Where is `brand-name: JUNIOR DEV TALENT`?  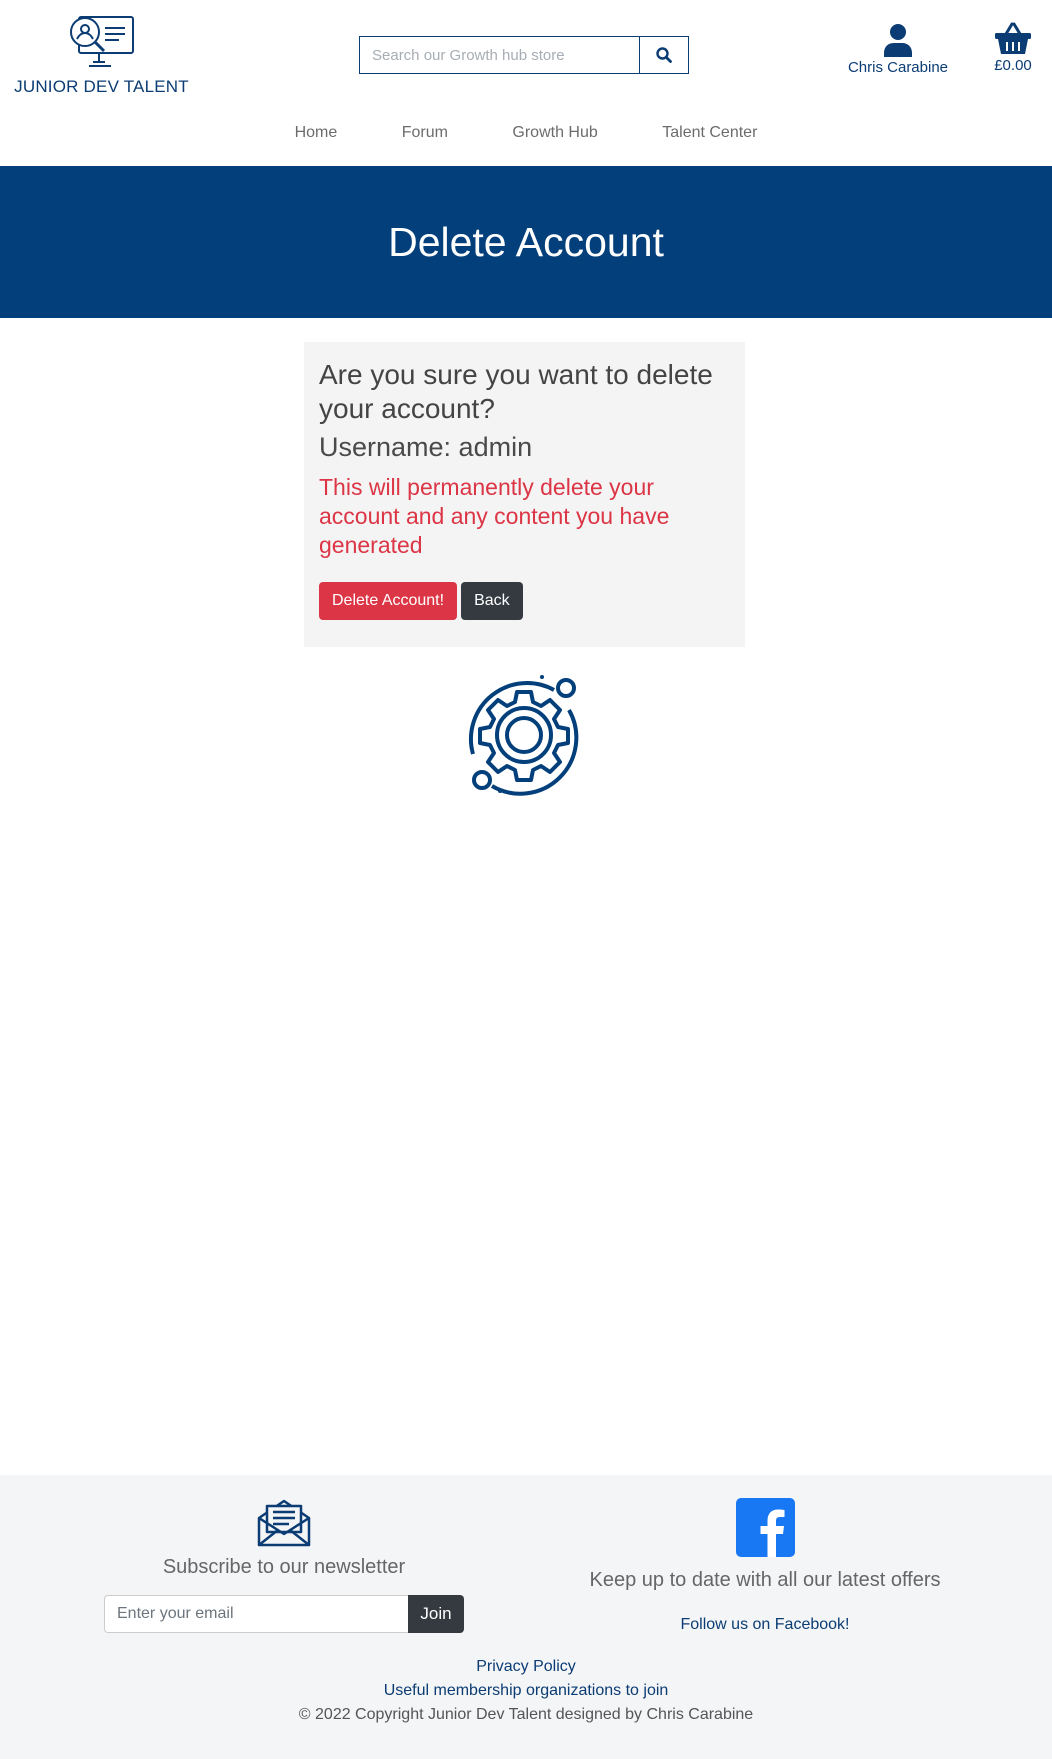 brand-name: JUNIOR DEV TALENT is located at coordinates (101, 86).